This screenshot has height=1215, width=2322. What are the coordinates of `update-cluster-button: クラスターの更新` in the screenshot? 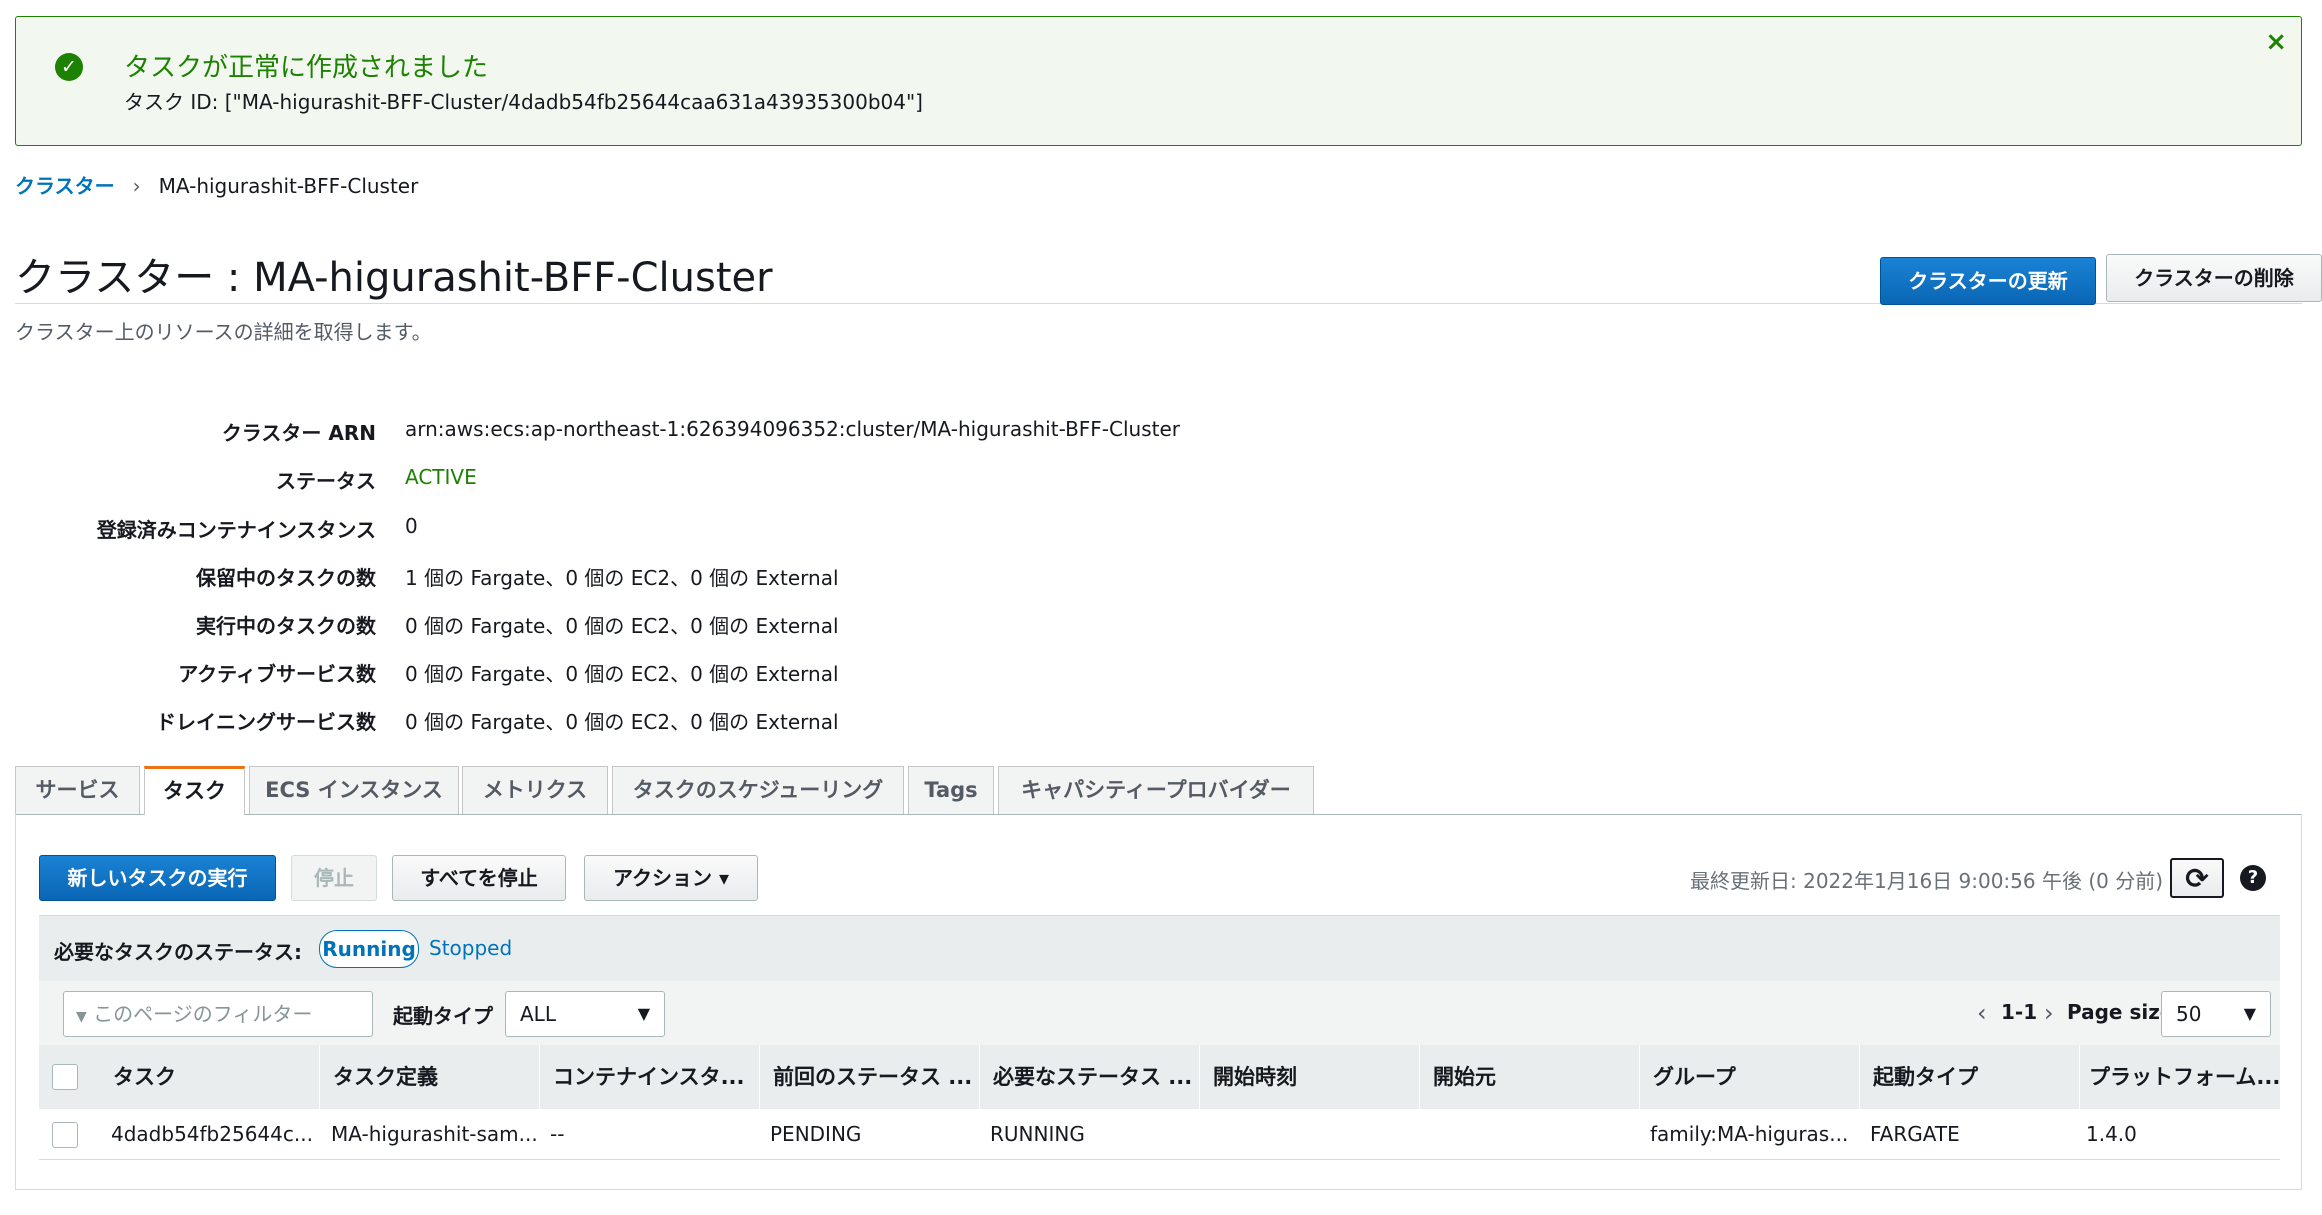 It's located at (1988, 281).